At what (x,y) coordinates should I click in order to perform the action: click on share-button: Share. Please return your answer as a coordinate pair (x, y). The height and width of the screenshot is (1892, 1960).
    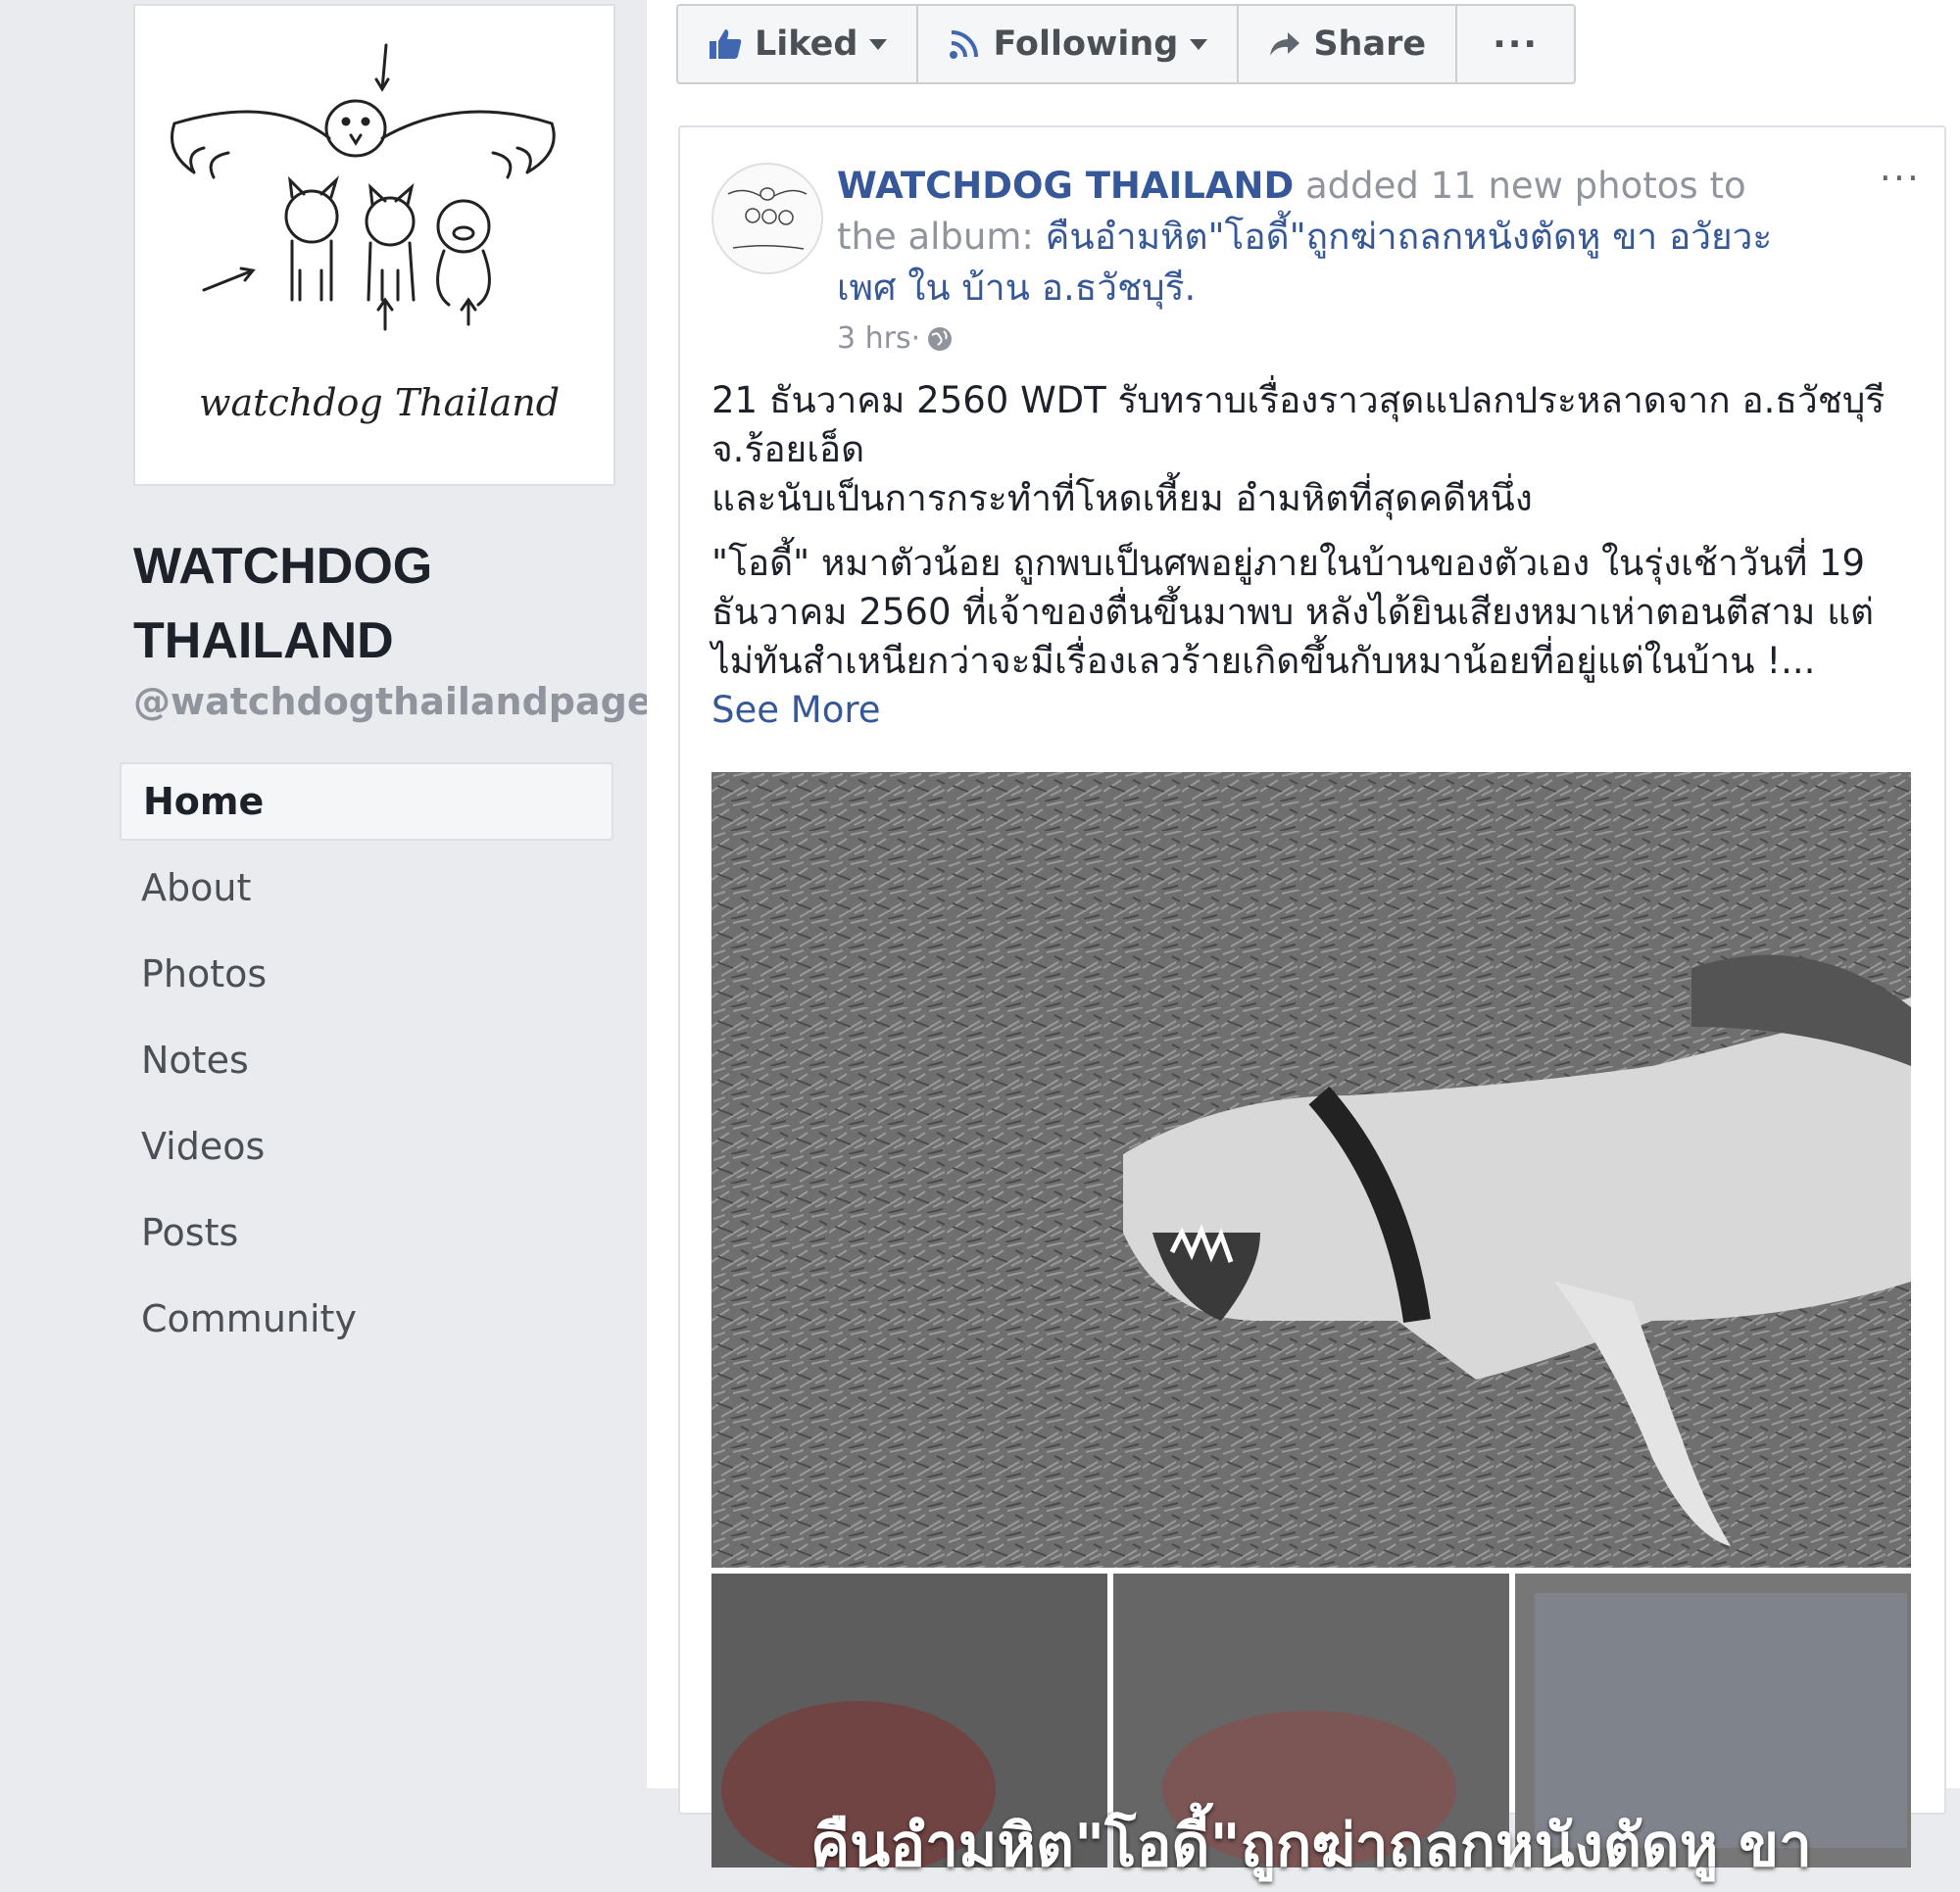
    Looking at the image, I should click on (1348, 44).